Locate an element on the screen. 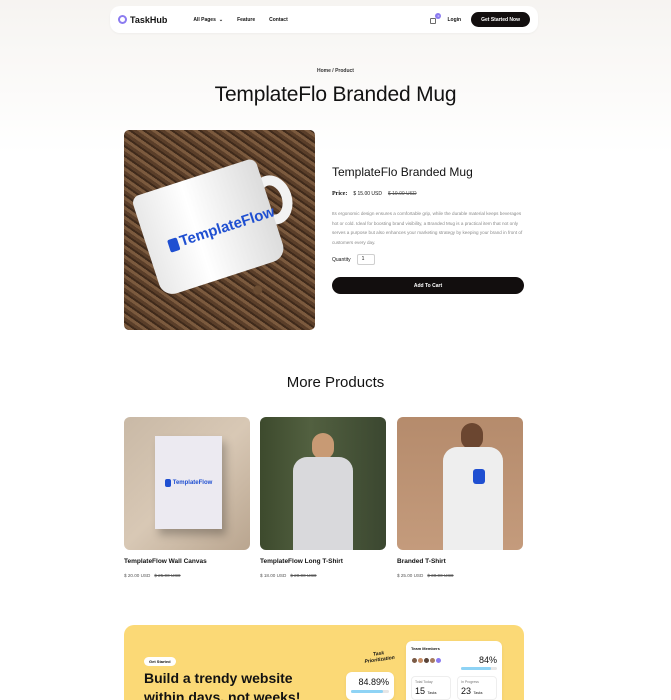 This screenshot has width=671, height=700. cart-count-badge: 0 is located at coordinates (438, 15).